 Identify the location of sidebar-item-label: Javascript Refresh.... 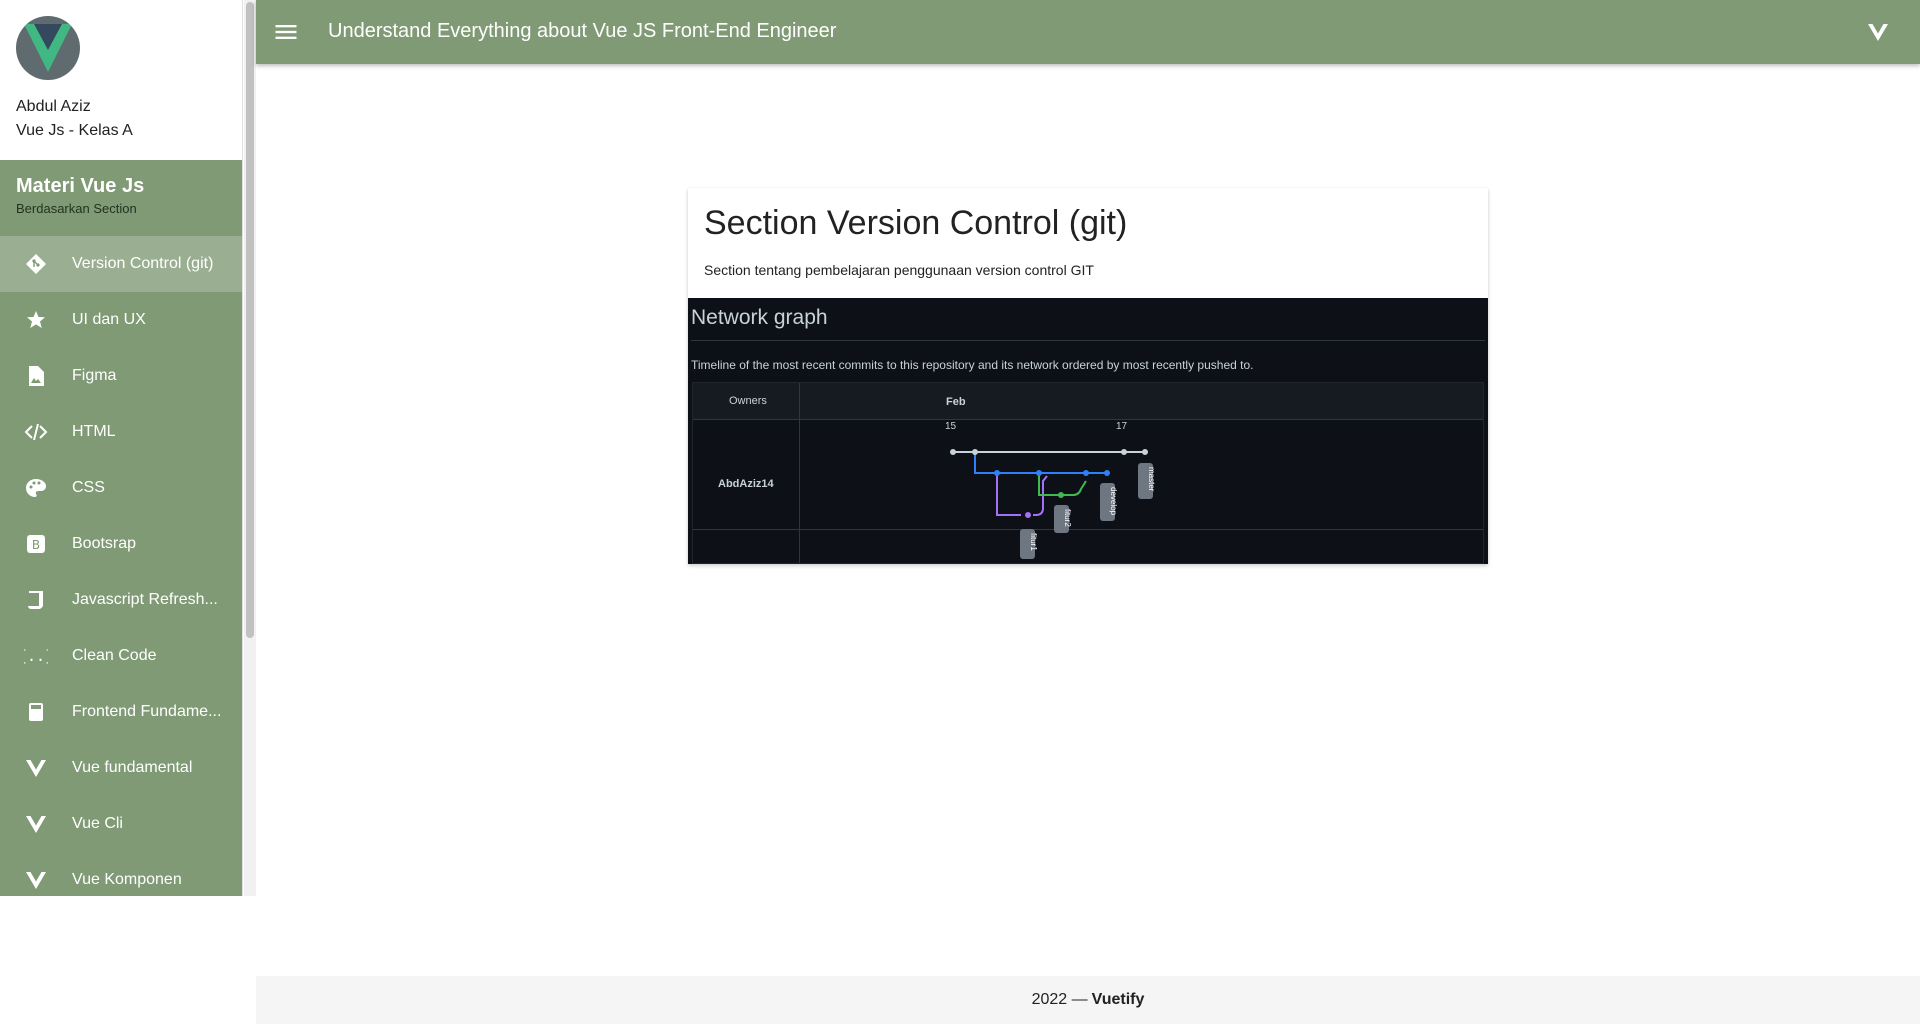
(145, 599).